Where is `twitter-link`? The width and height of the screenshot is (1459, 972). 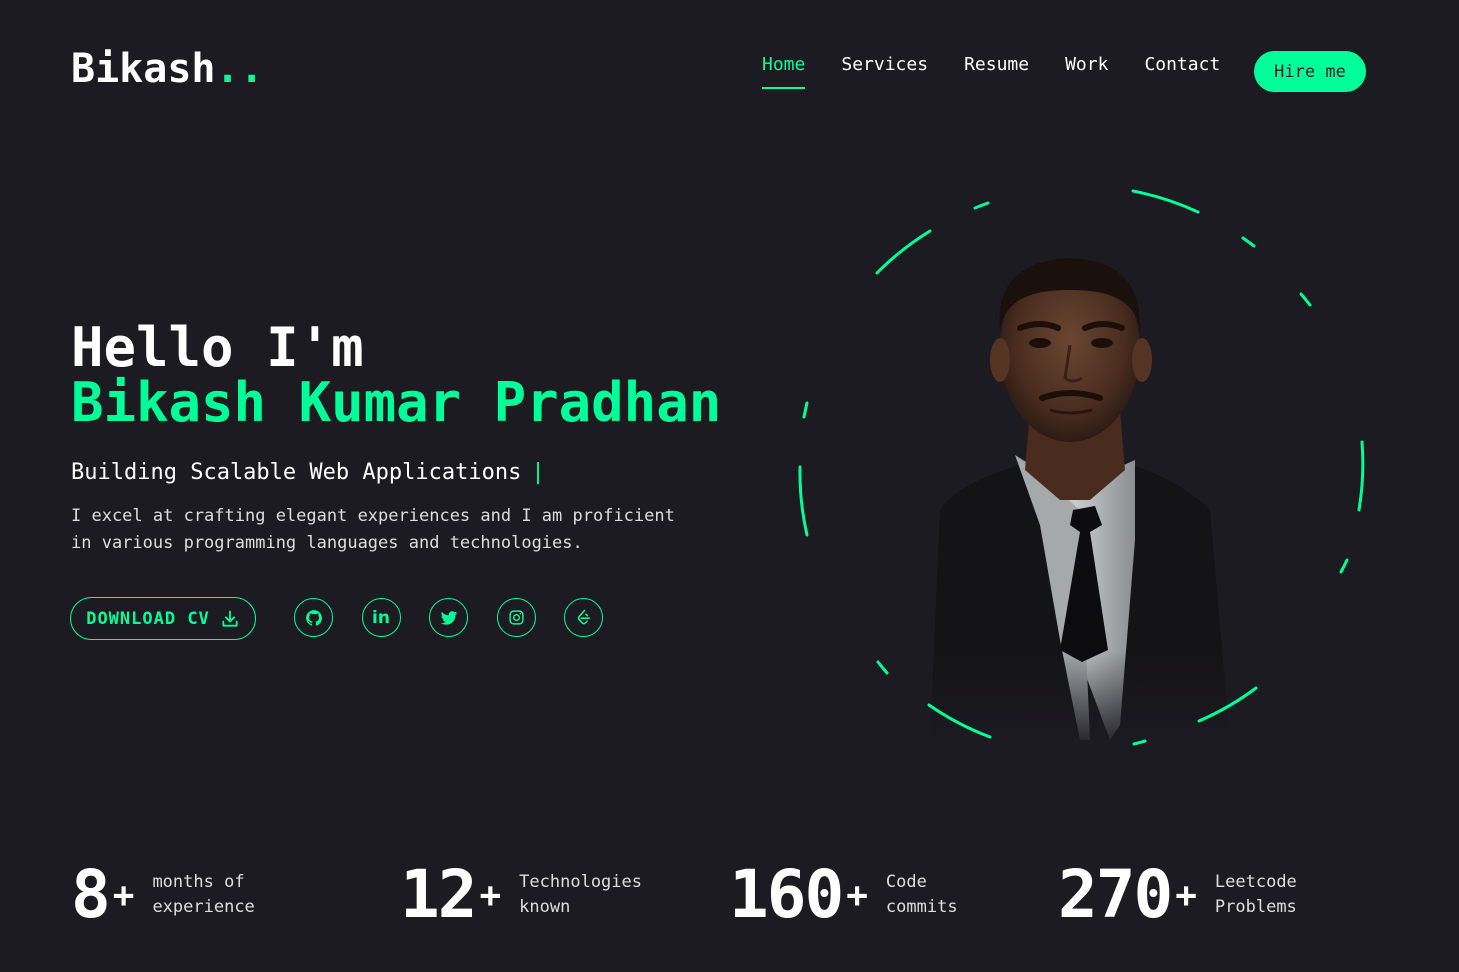
twitter-link is located at coordinates (448, 617).